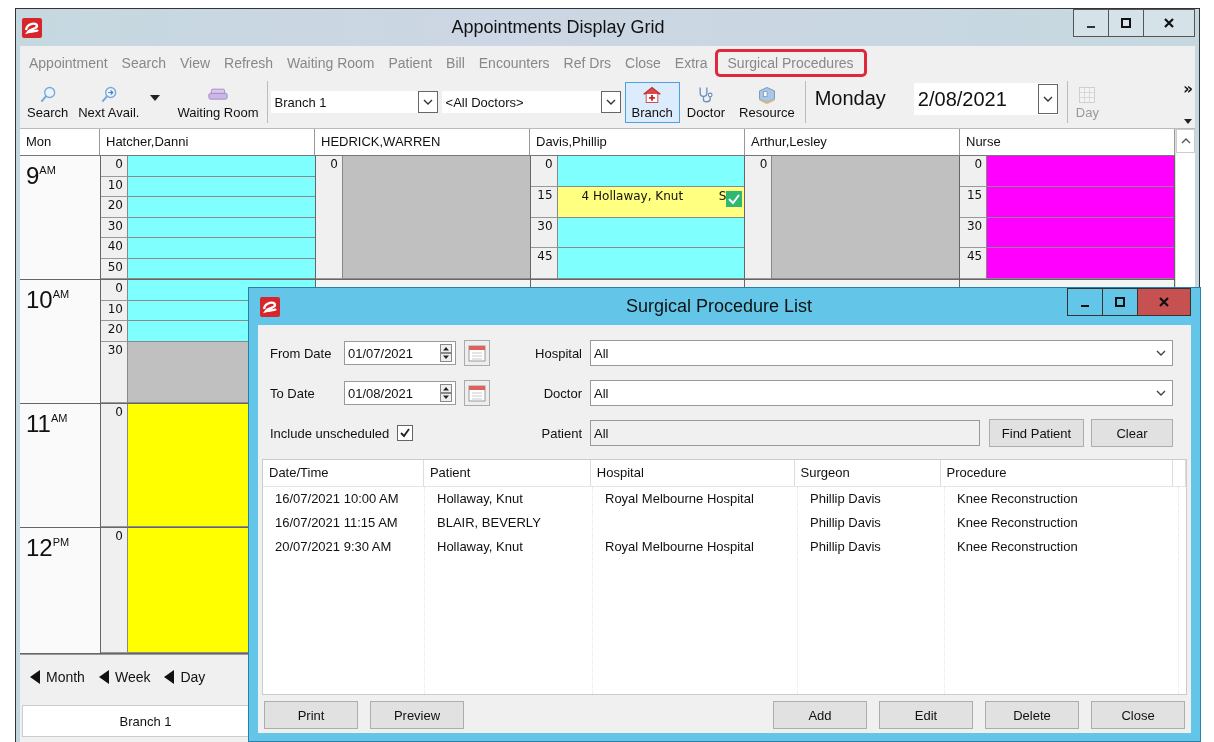  What do you see at coordinates (1056, 473) in the screenshot?
I see `column-header: Procedure` at bounding box center [1056, 473].